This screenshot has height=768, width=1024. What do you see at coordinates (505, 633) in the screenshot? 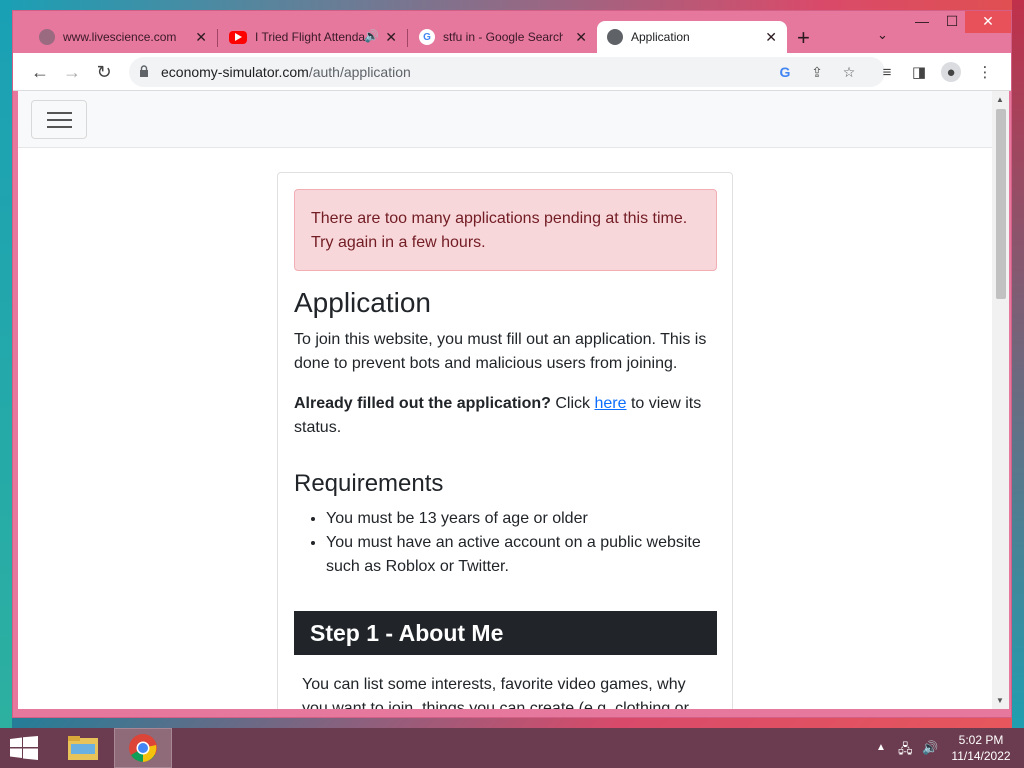
I see `step1-heading: Step 1 - About Me` at bounding box center [505, 633].